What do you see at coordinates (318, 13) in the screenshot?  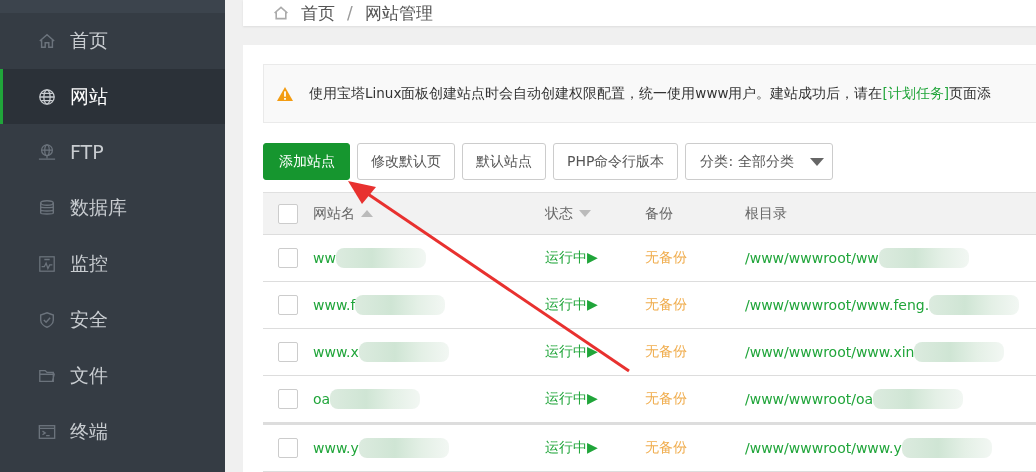 I see `breadcrumb-link: 首页` at bounding box center [318, 13].